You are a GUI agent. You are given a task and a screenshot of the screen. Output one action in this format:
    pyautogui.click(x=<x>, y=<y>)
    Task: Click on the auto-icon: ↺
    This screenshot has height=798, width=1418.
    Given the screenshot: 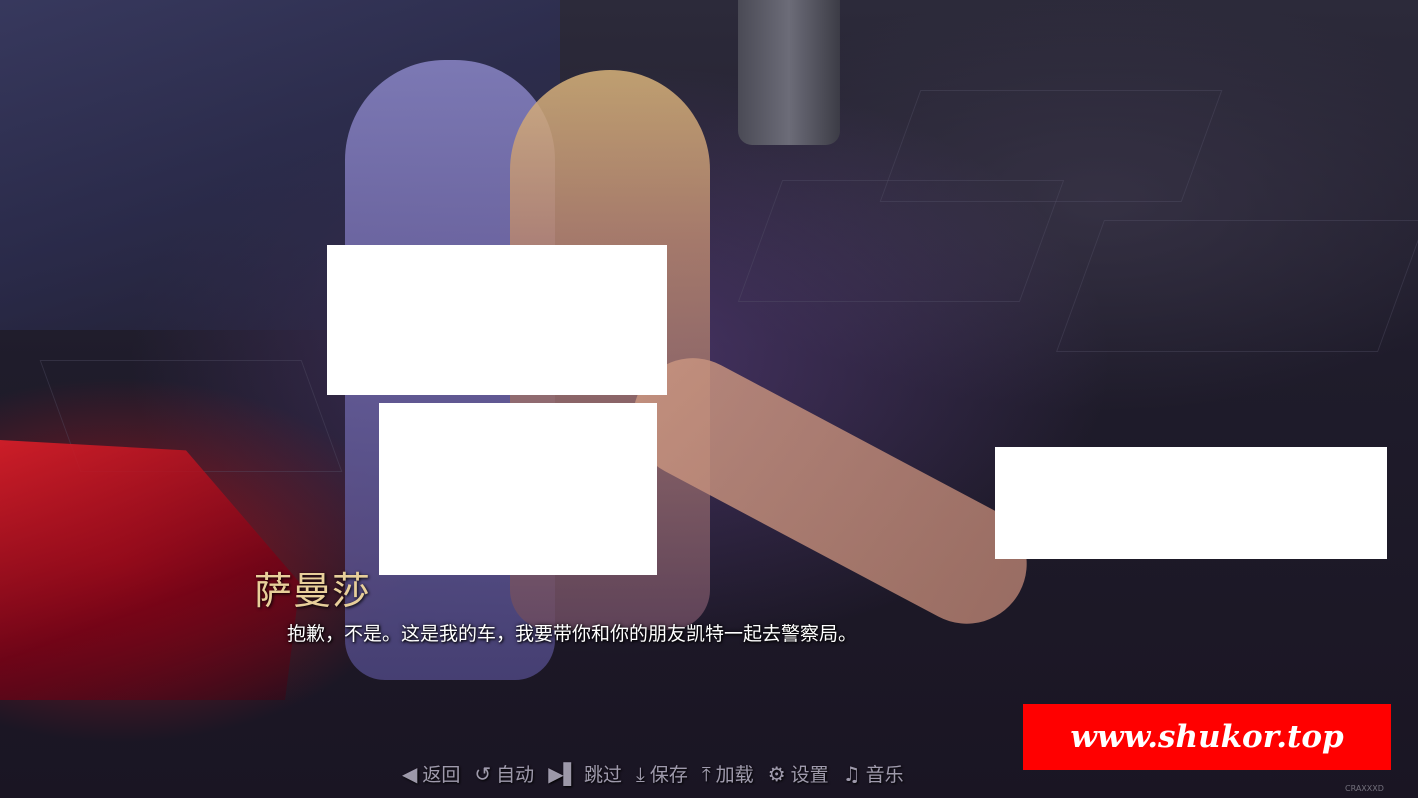 What is the action you would take?
    pyautogui.click(x=483, y=773)
    